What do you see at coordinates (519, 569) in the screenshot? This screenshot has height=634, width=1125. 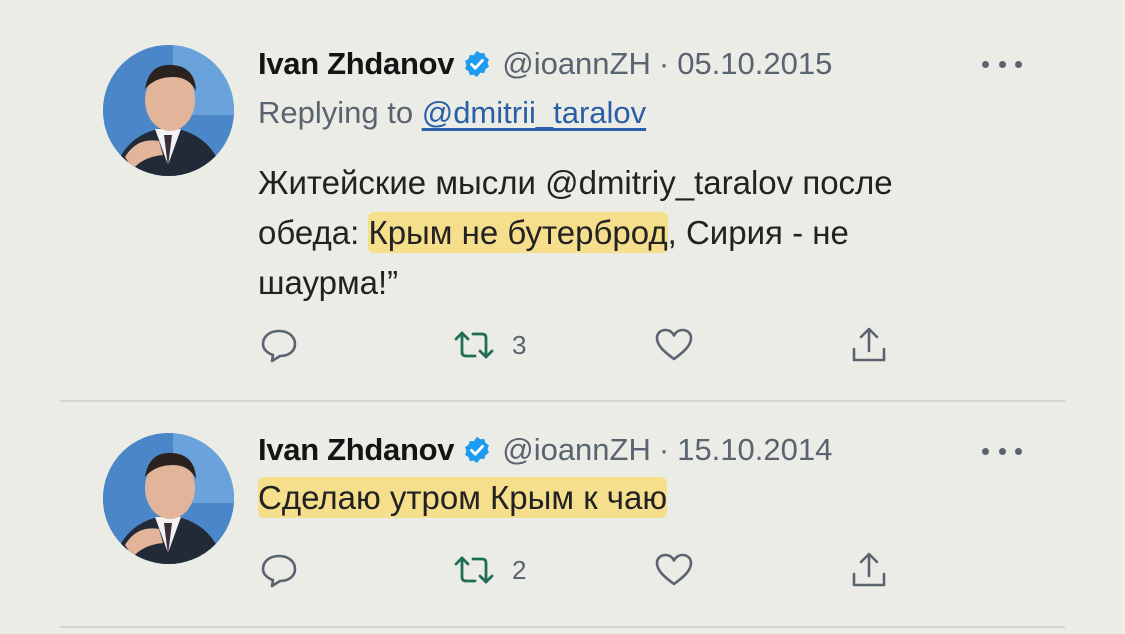 I see `retweet-count: 2` at bounding box center [519, 569].